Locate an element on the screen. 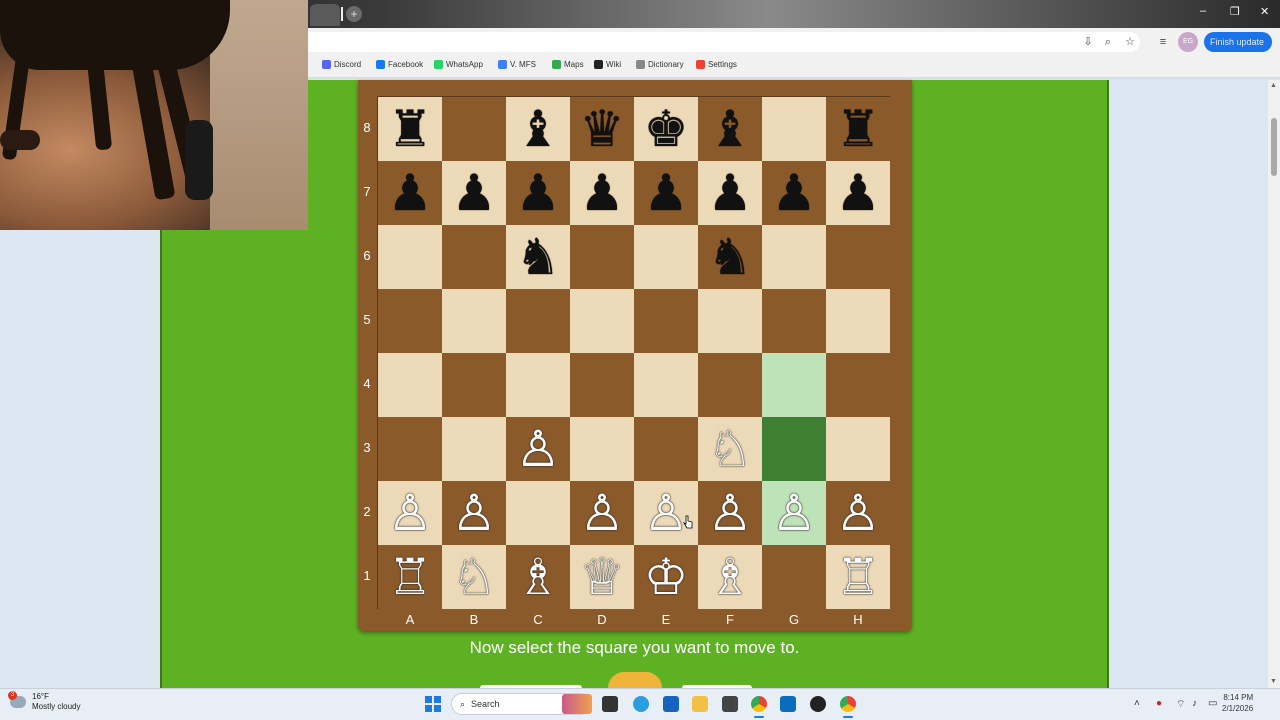  square-e2: ♙ is located at coordinates (666, 513).